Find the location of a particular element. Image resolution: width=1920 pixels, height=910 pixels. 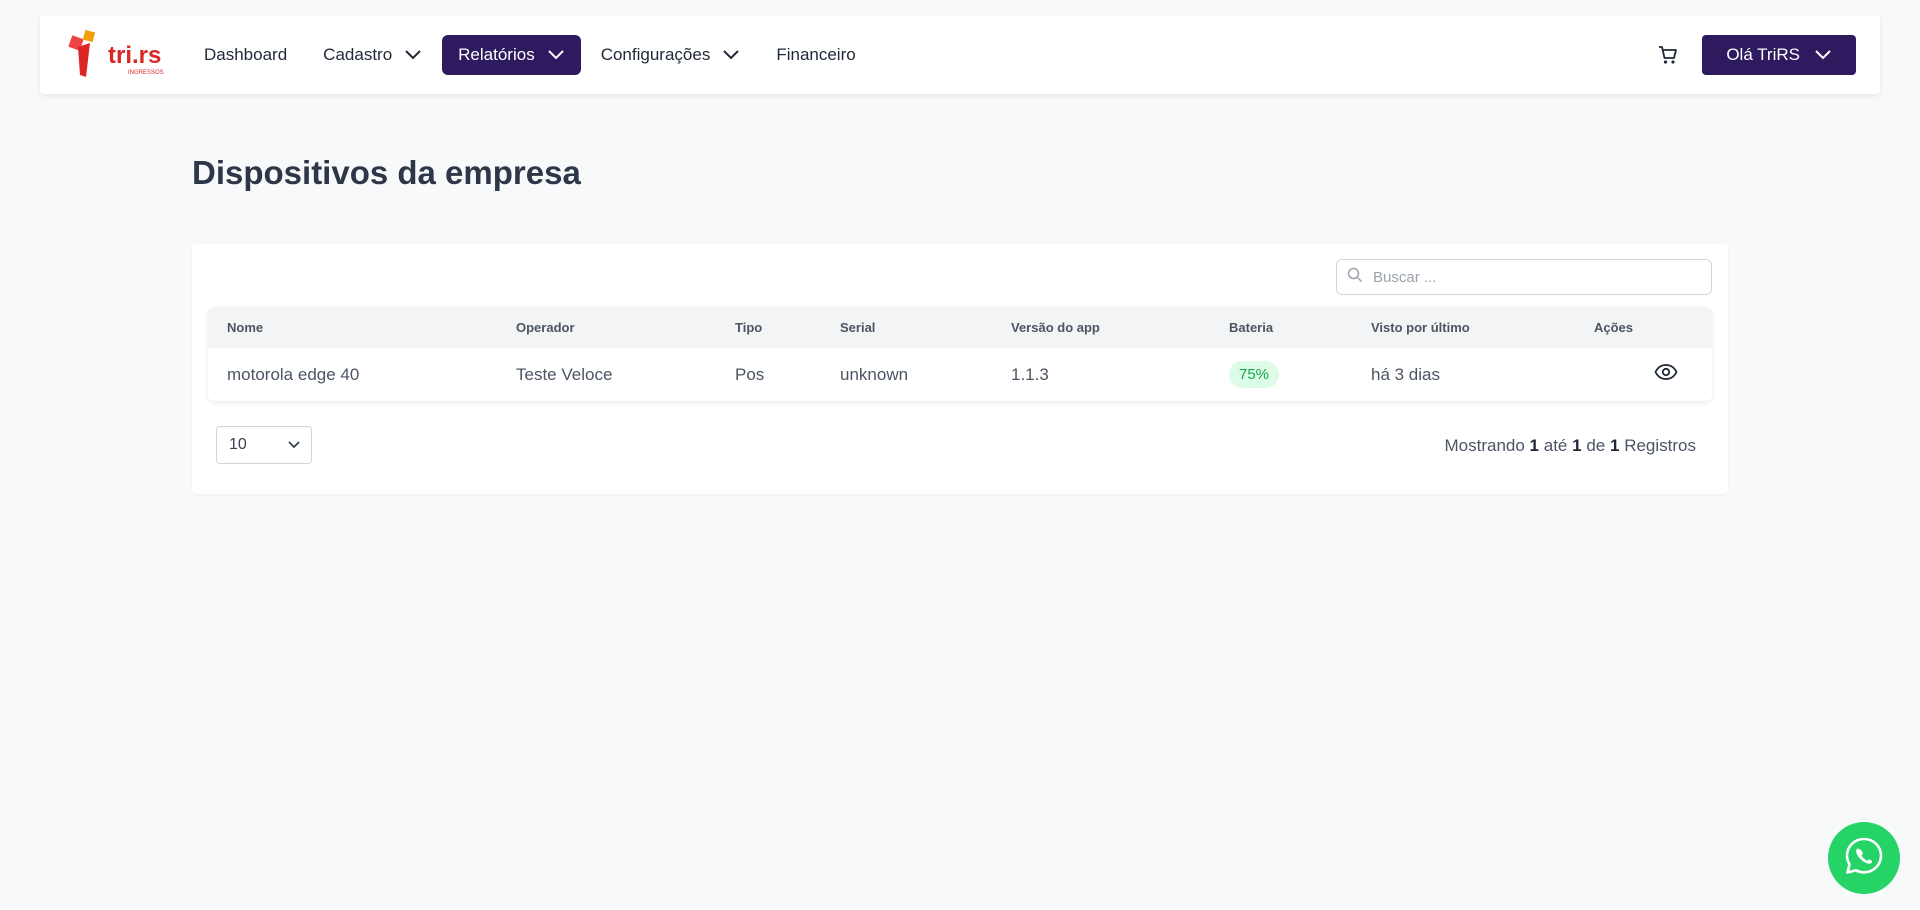

user-menu-label: Olá TriRS is located at coordinates (1763, 54).